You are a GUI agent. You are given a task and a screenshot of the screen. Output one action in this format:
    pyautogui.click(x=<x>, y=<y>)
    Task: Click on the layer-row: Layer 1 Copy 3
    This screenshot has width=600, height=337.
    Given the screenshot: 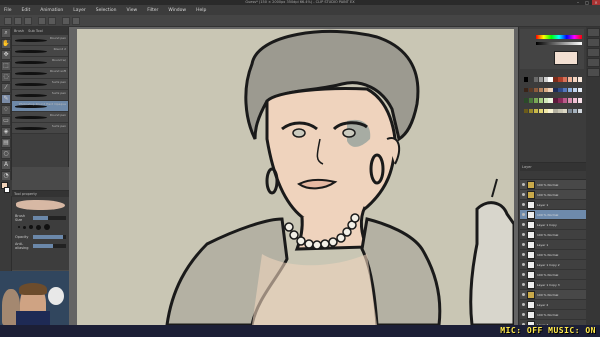 What is the action you would take?
    pyautogui.click(x=553, y=285)
    